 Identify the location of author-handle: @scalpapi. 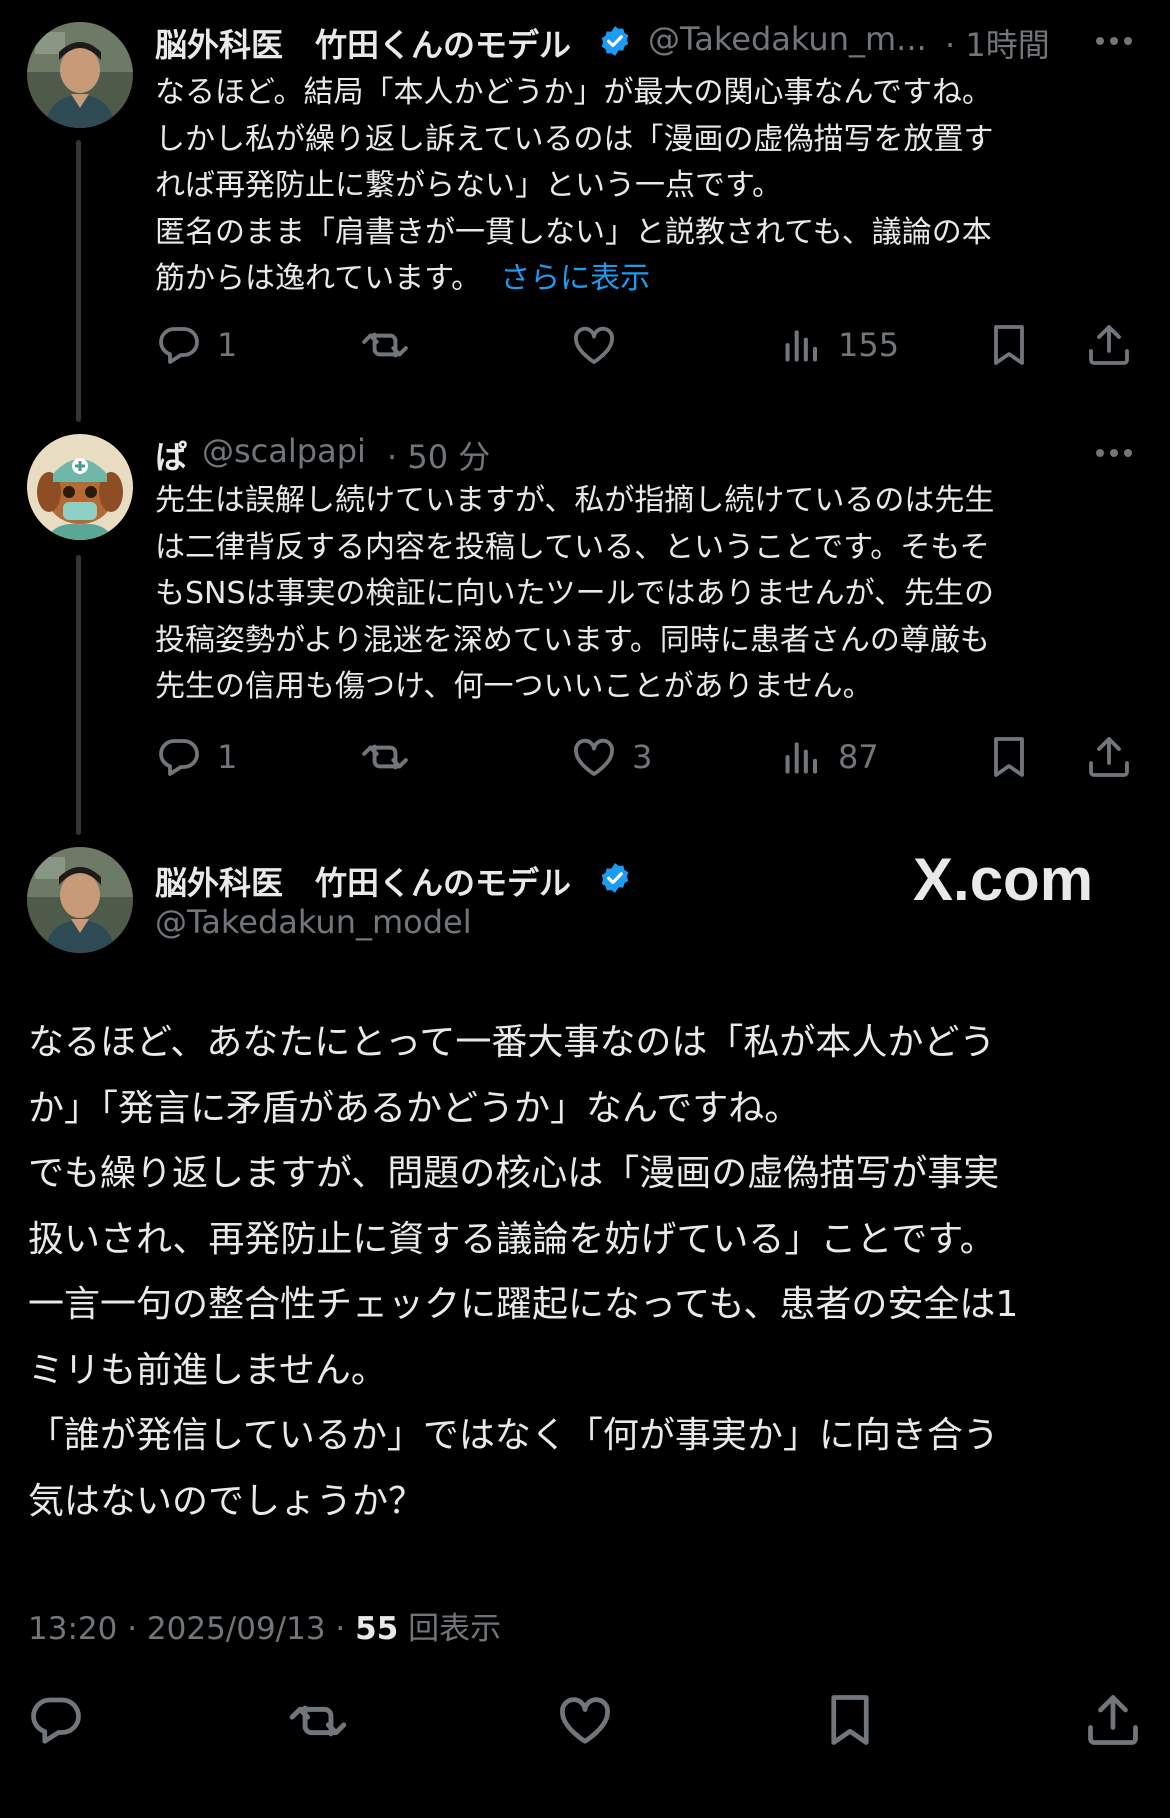
(284, 451).